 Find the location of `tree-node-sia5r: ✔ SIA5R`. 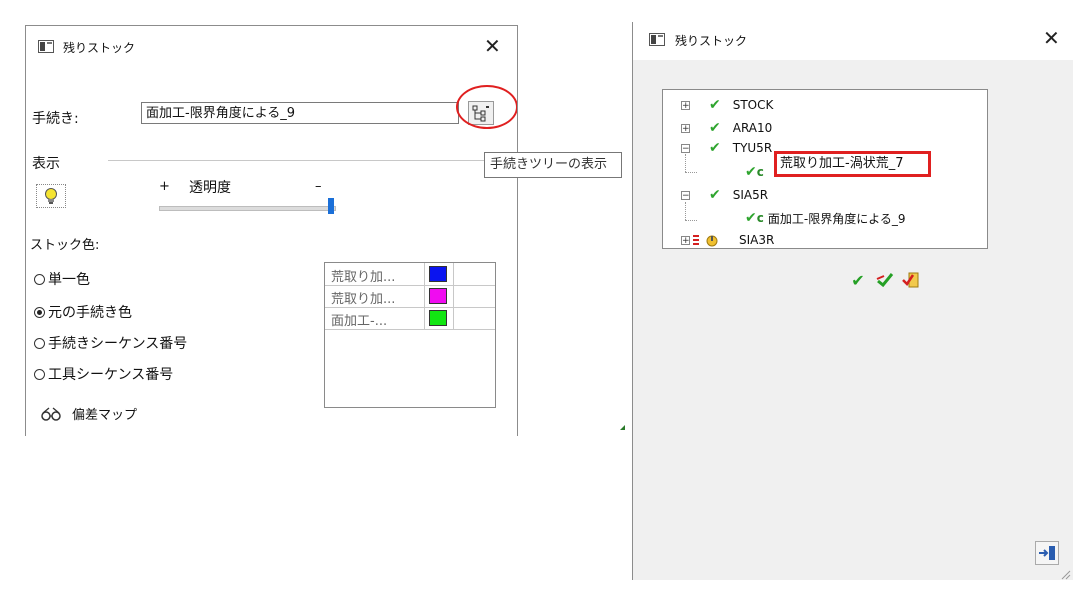

tree-node-sia5r: ✔ SIA5R is located at coordinates (738, 195).